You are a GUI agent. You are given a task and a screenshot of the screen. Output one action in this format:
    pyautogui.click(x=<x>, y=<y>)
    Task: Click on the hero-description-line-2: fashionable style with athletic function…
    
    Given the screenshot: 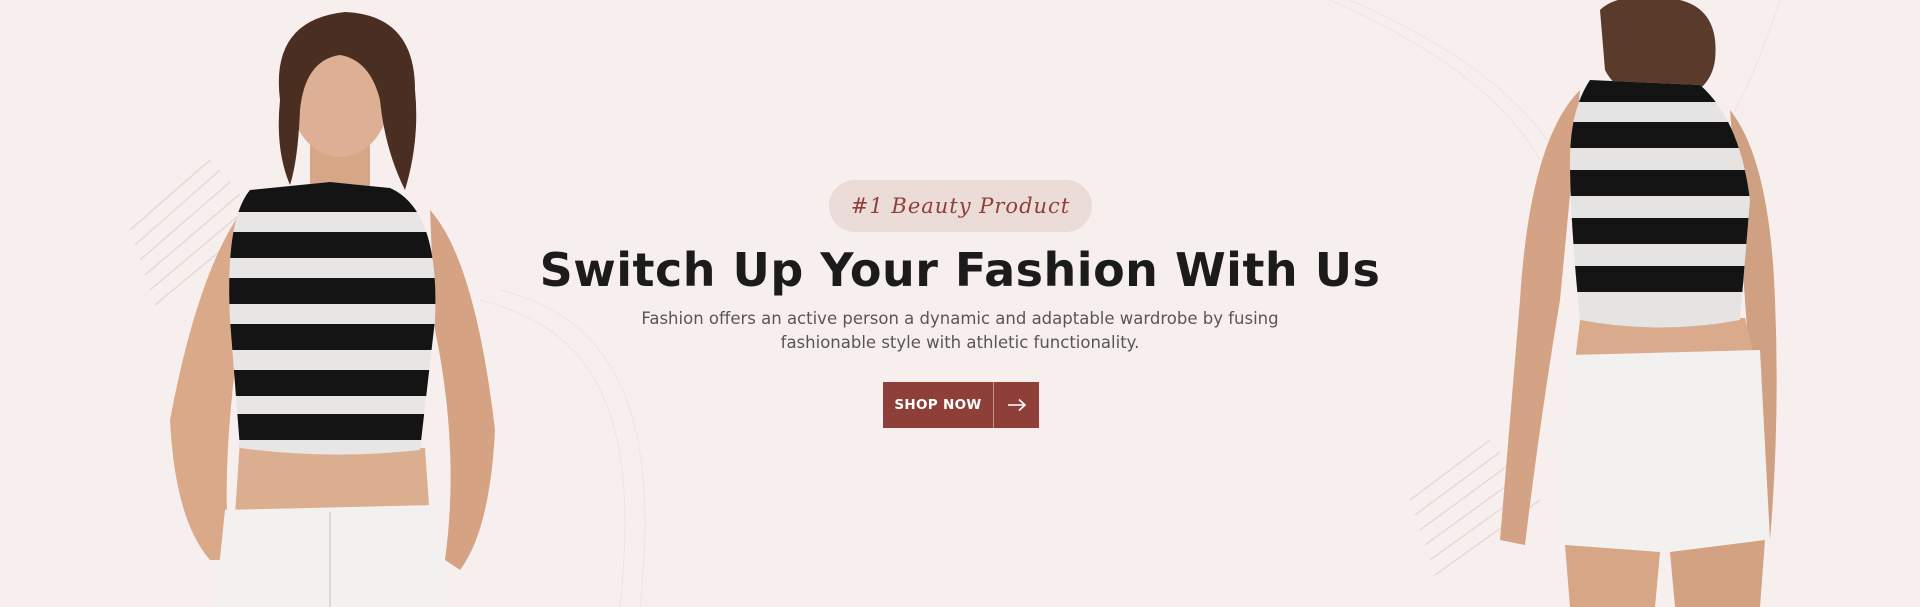 What is the action you would take?
    pyautogui.click(x=960, y=342)
    